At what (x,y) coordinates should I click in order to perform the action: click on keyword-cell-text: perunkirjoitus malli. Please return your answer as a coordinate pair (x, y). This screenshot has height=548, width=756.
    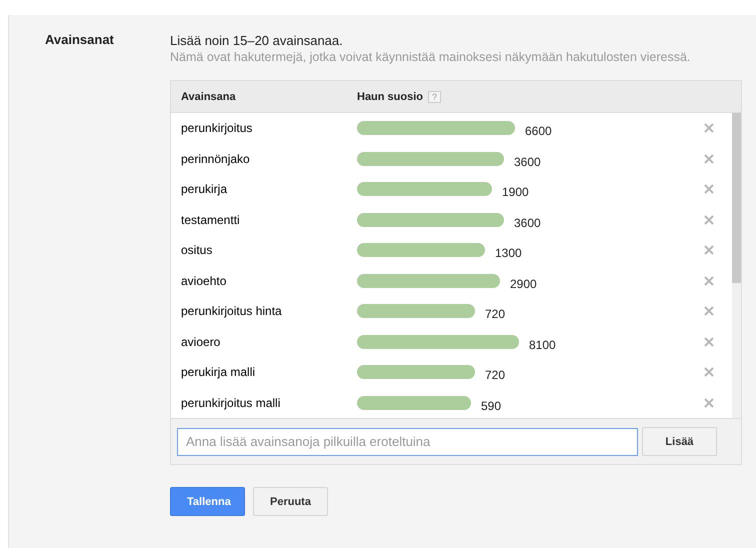
    Looking at the image, I should click on (231, 403).